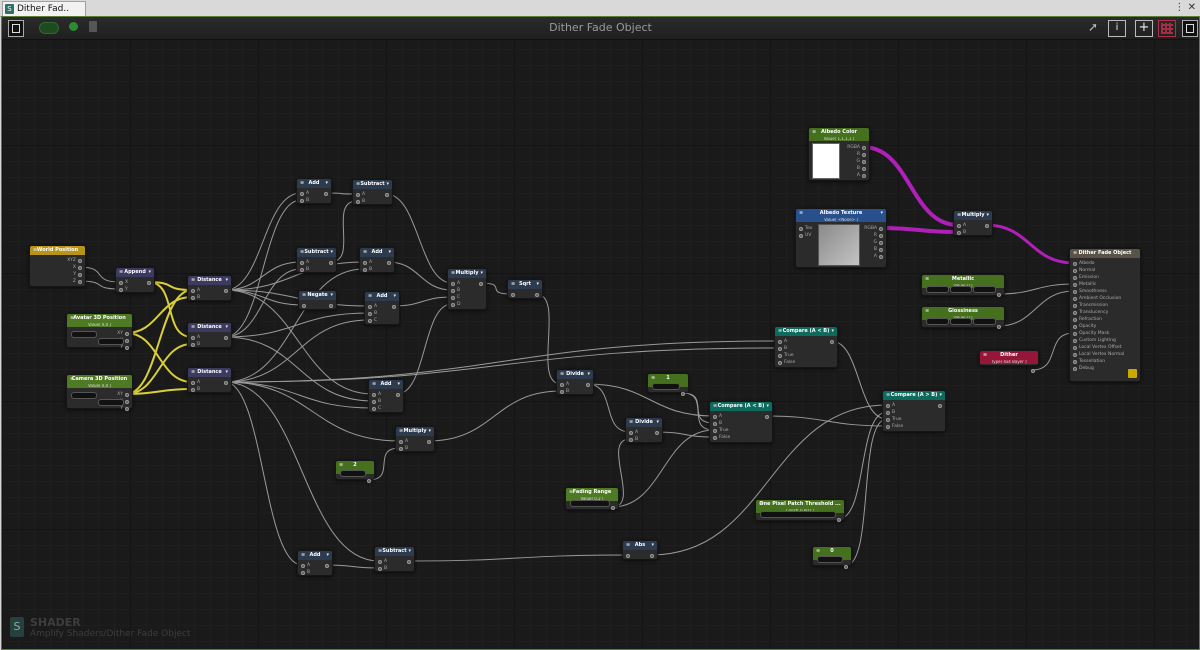  Describe the element at coordinates (316, 260) in the screenshot. I see `node-subtract2: ≡ Subtract ▾ A B` at that location.